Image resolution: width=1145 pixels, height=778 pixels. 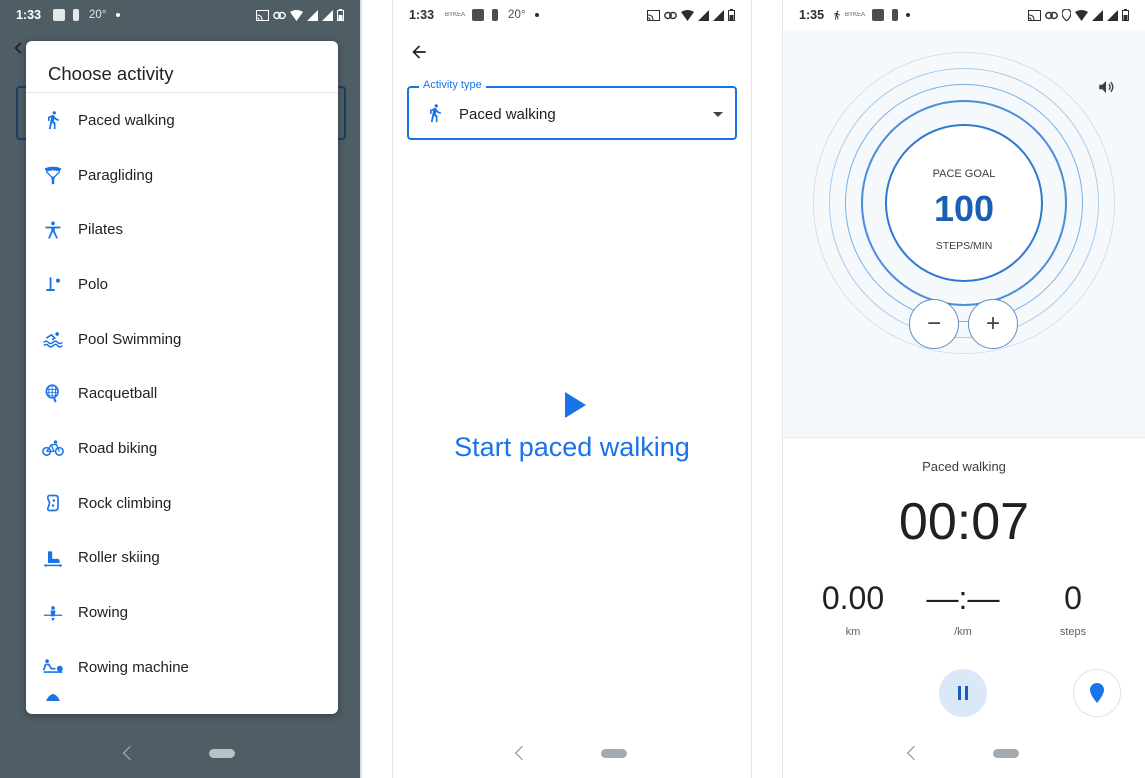 I want to click on climbing-icon, so click(x=53, y=503).